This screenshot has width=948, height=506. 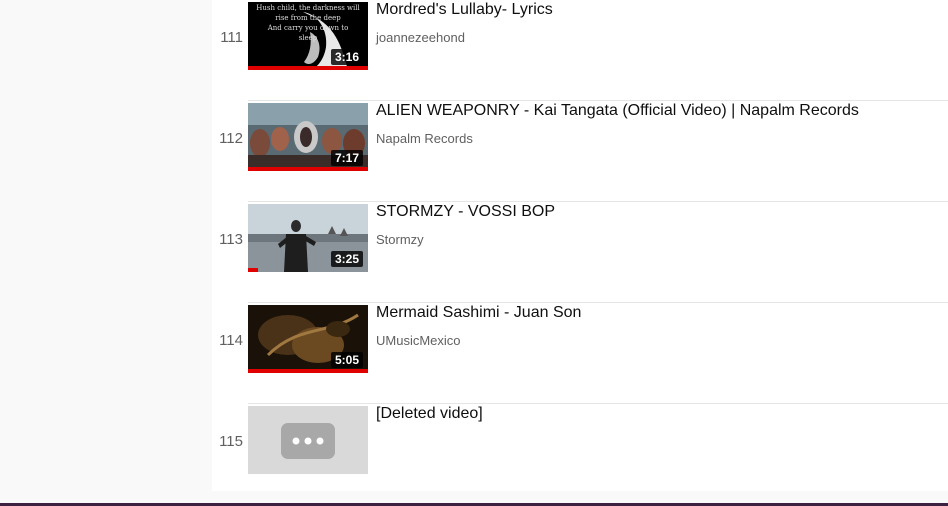 What do you see at coordinates (231, 138) in the screenshot?
I see `item-index: 112` at bounding box center [231, 138].